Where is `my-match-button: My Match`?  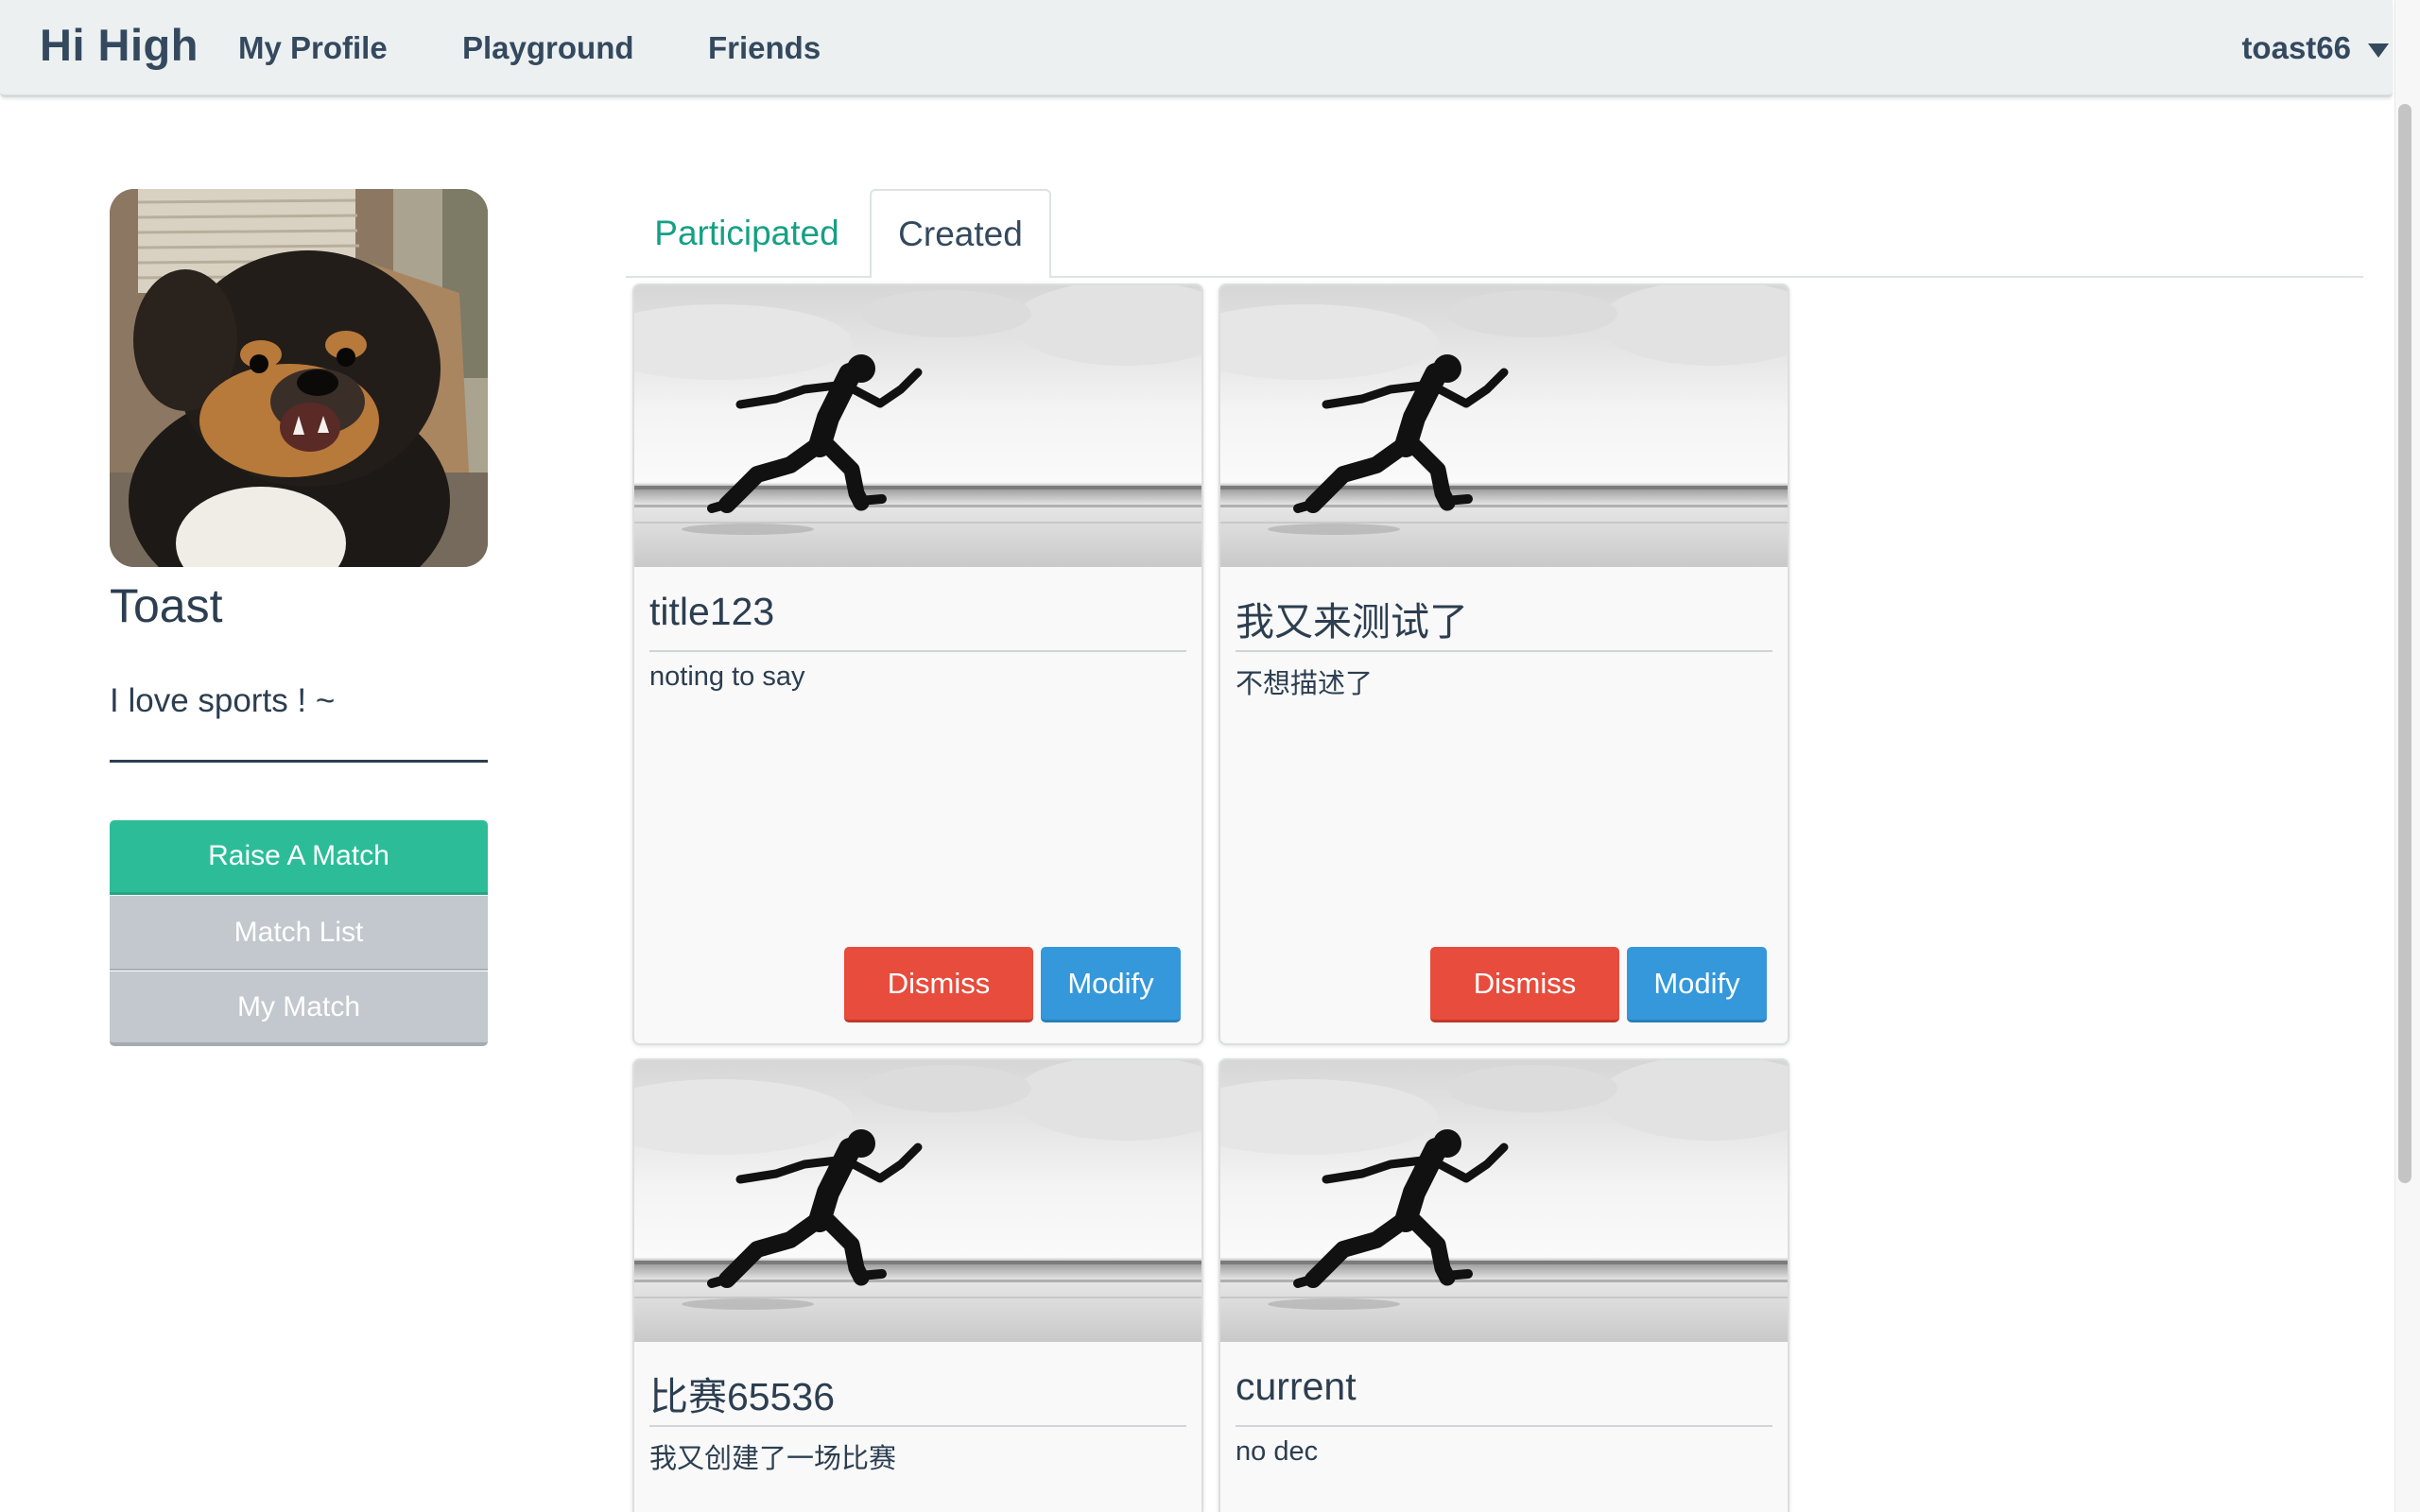
my-match-button: My Match is located at coordinates (299, 1008).